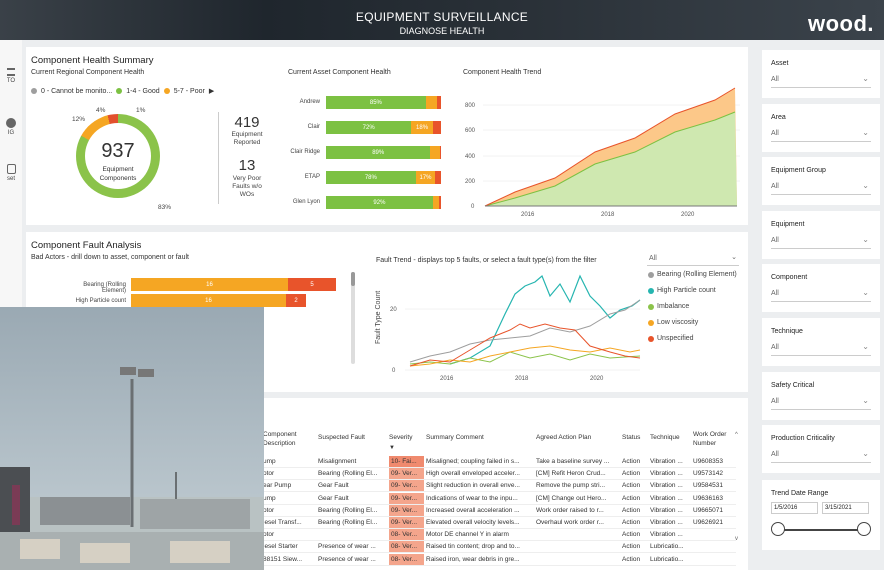  What do you see at coordinates (671, 437) in the screenshot?
I see `table-header-cell: Technique` at bounding box center [671, 437].